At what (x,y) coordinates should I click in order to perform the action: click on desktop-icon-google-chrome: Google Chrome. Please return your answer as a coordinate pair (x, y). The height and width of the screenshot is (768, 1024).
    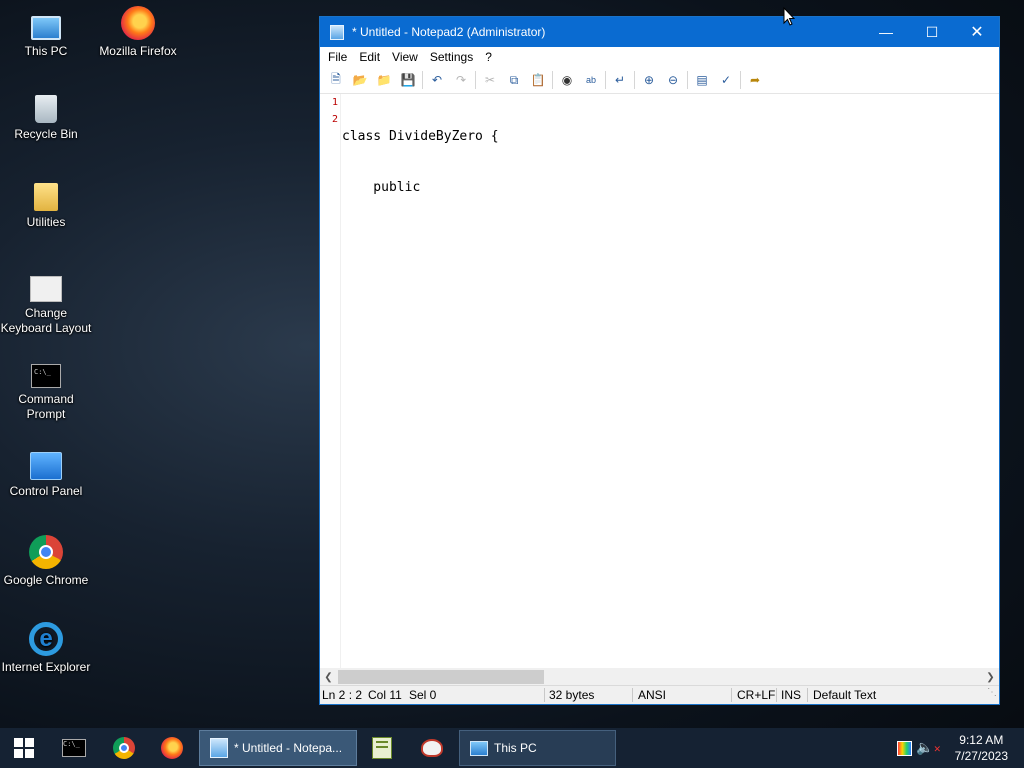
    Looking at the image, I should click on (46, 561).